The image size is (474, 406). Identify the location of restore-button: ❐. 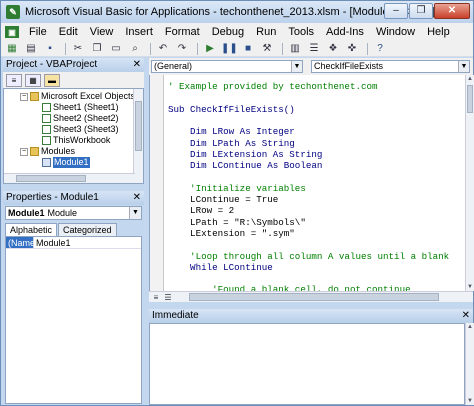
(421, 11).